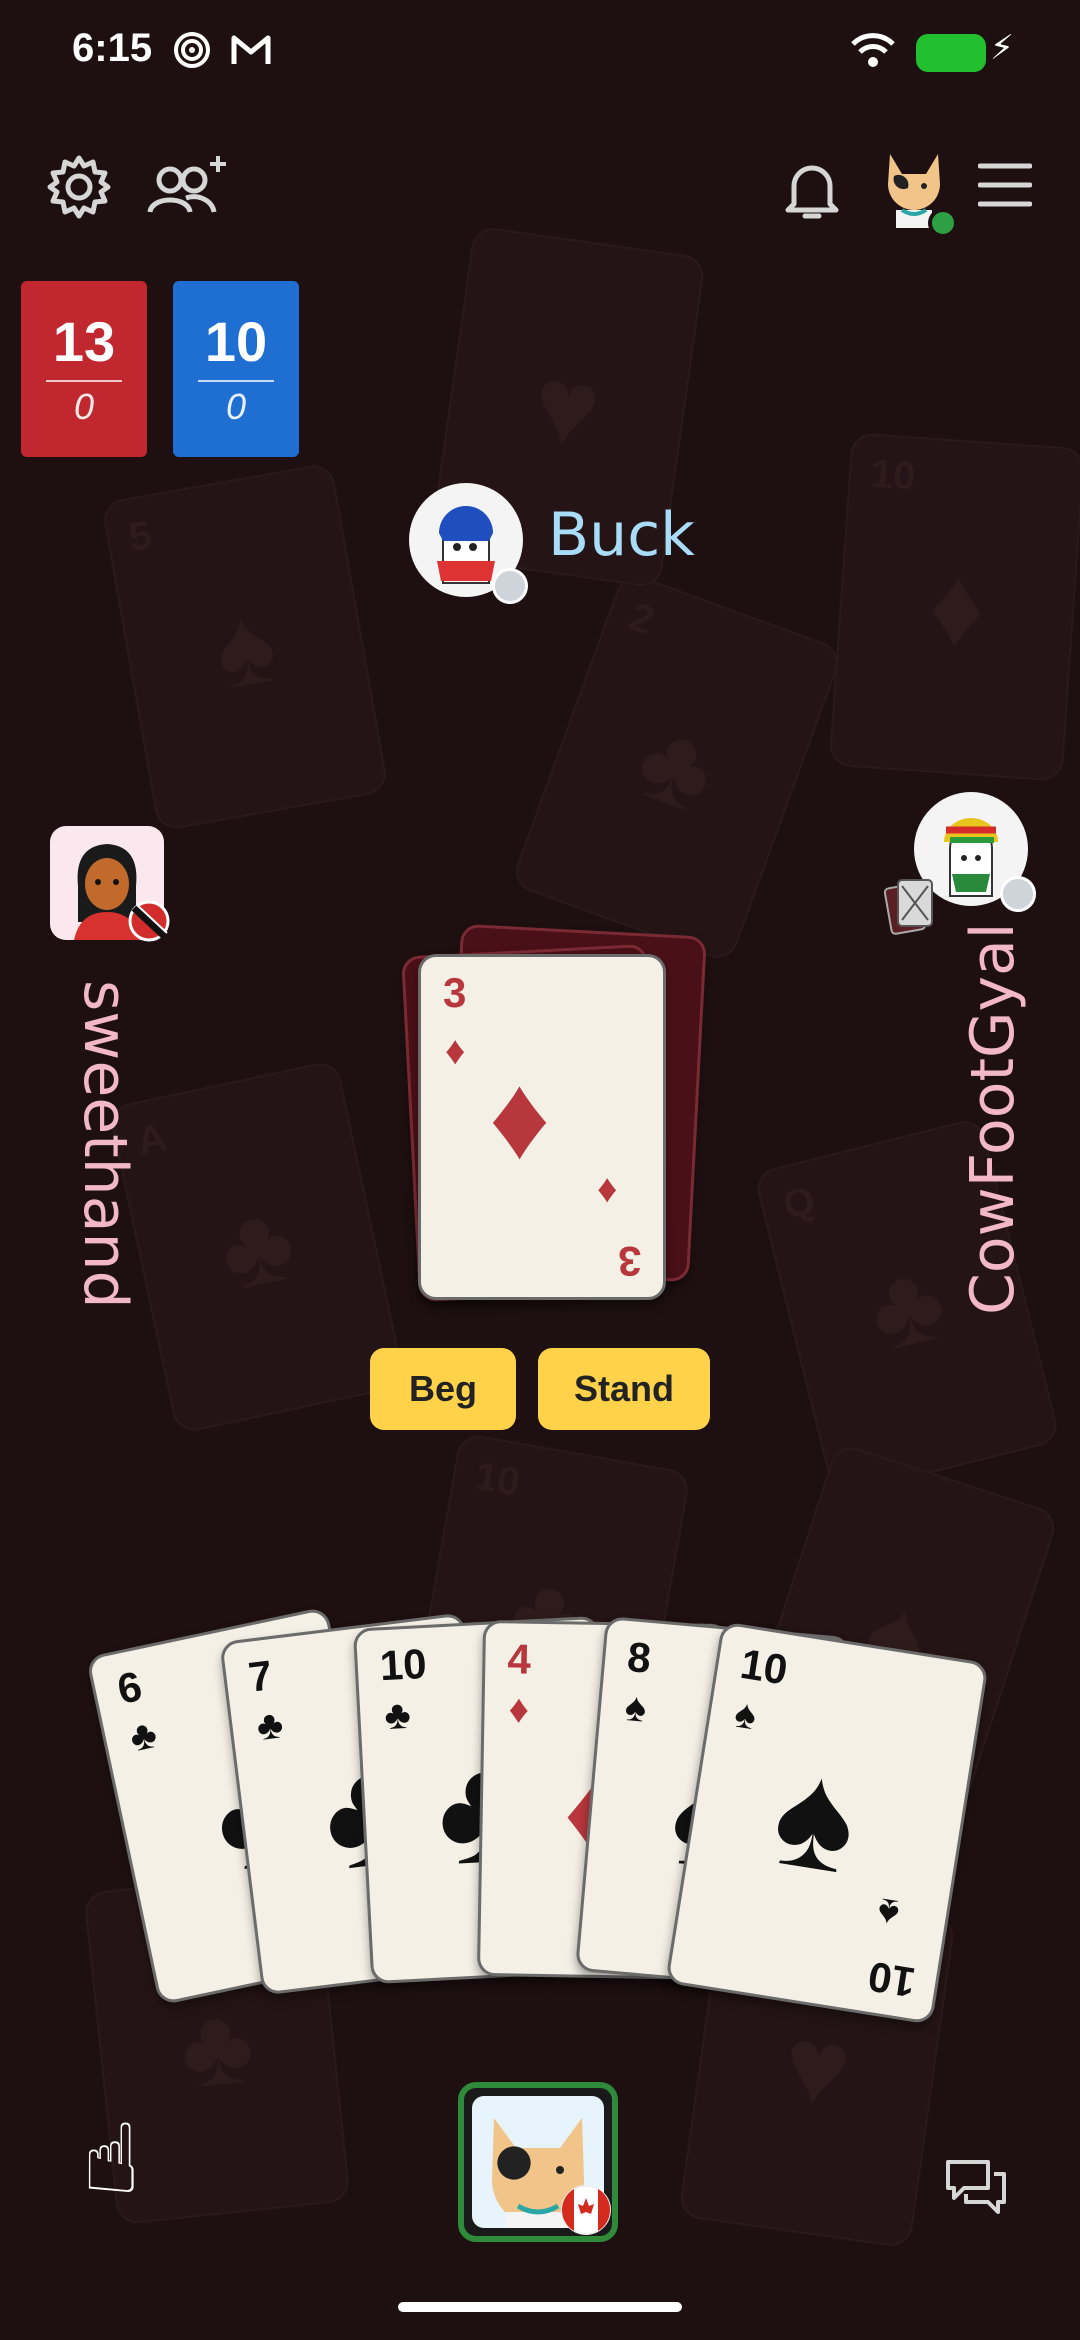  What do you see at coordinates (251, 49) in the screenshot?
I see `gmail-icon` at bounding box center [251, 49].